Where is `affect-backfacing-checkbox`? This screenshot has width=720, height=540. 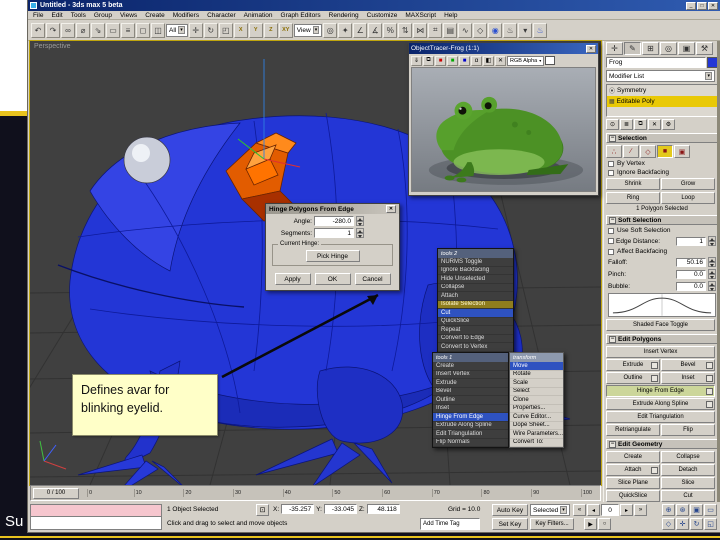 affect-backfacing-checkbox is located at coordinates (611, 251).